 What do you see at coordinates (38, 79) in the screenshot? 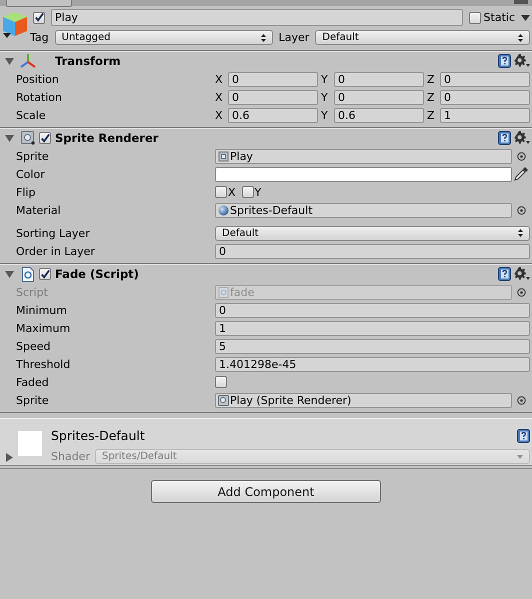
I see `property-label: Position` at bounding box center [38, 79].